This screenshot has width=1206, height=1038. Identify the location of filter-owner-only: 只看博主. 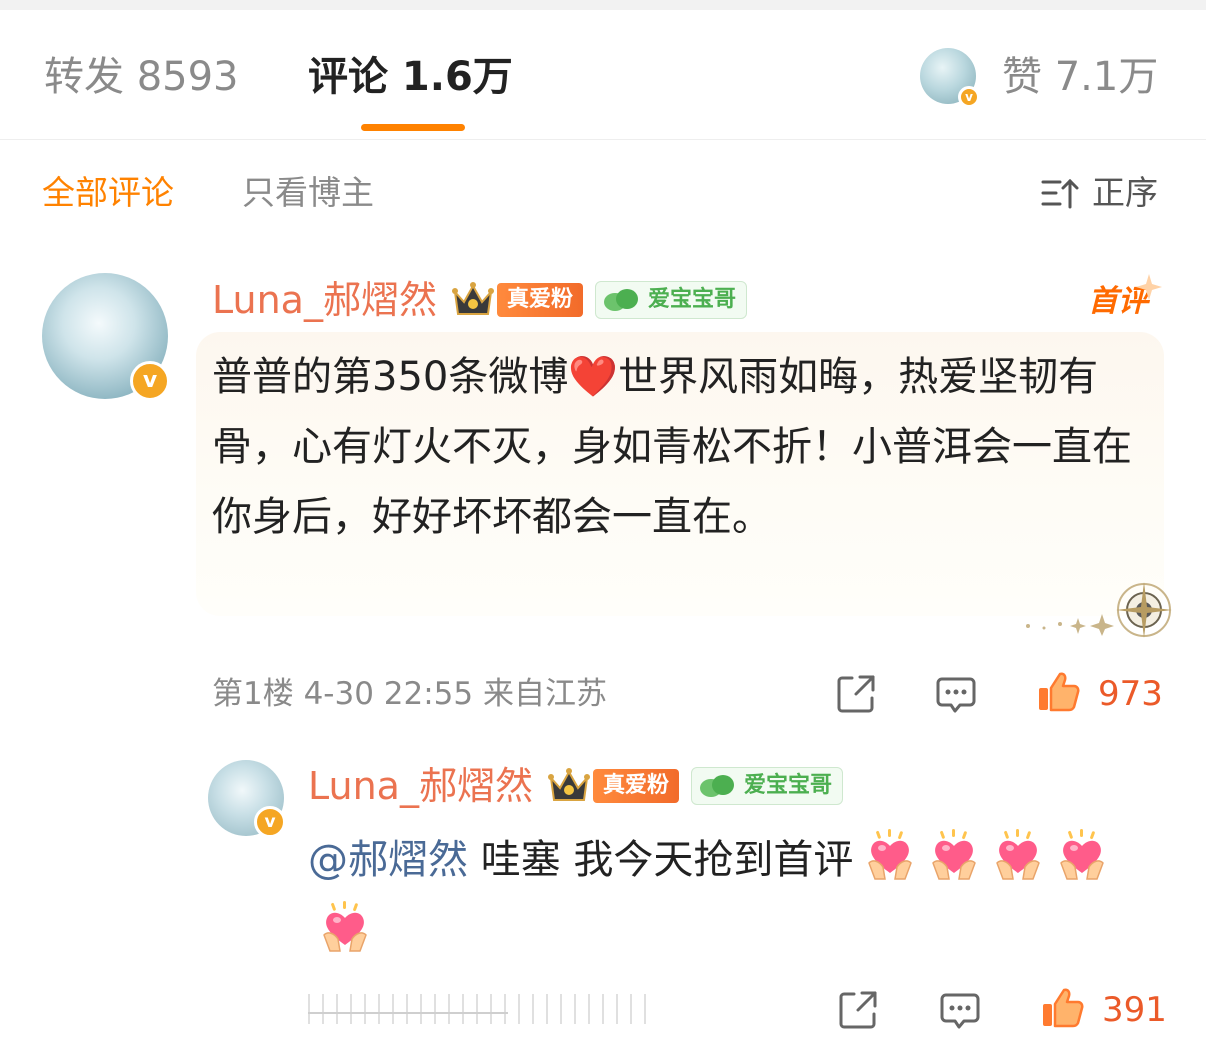
(308, 193).